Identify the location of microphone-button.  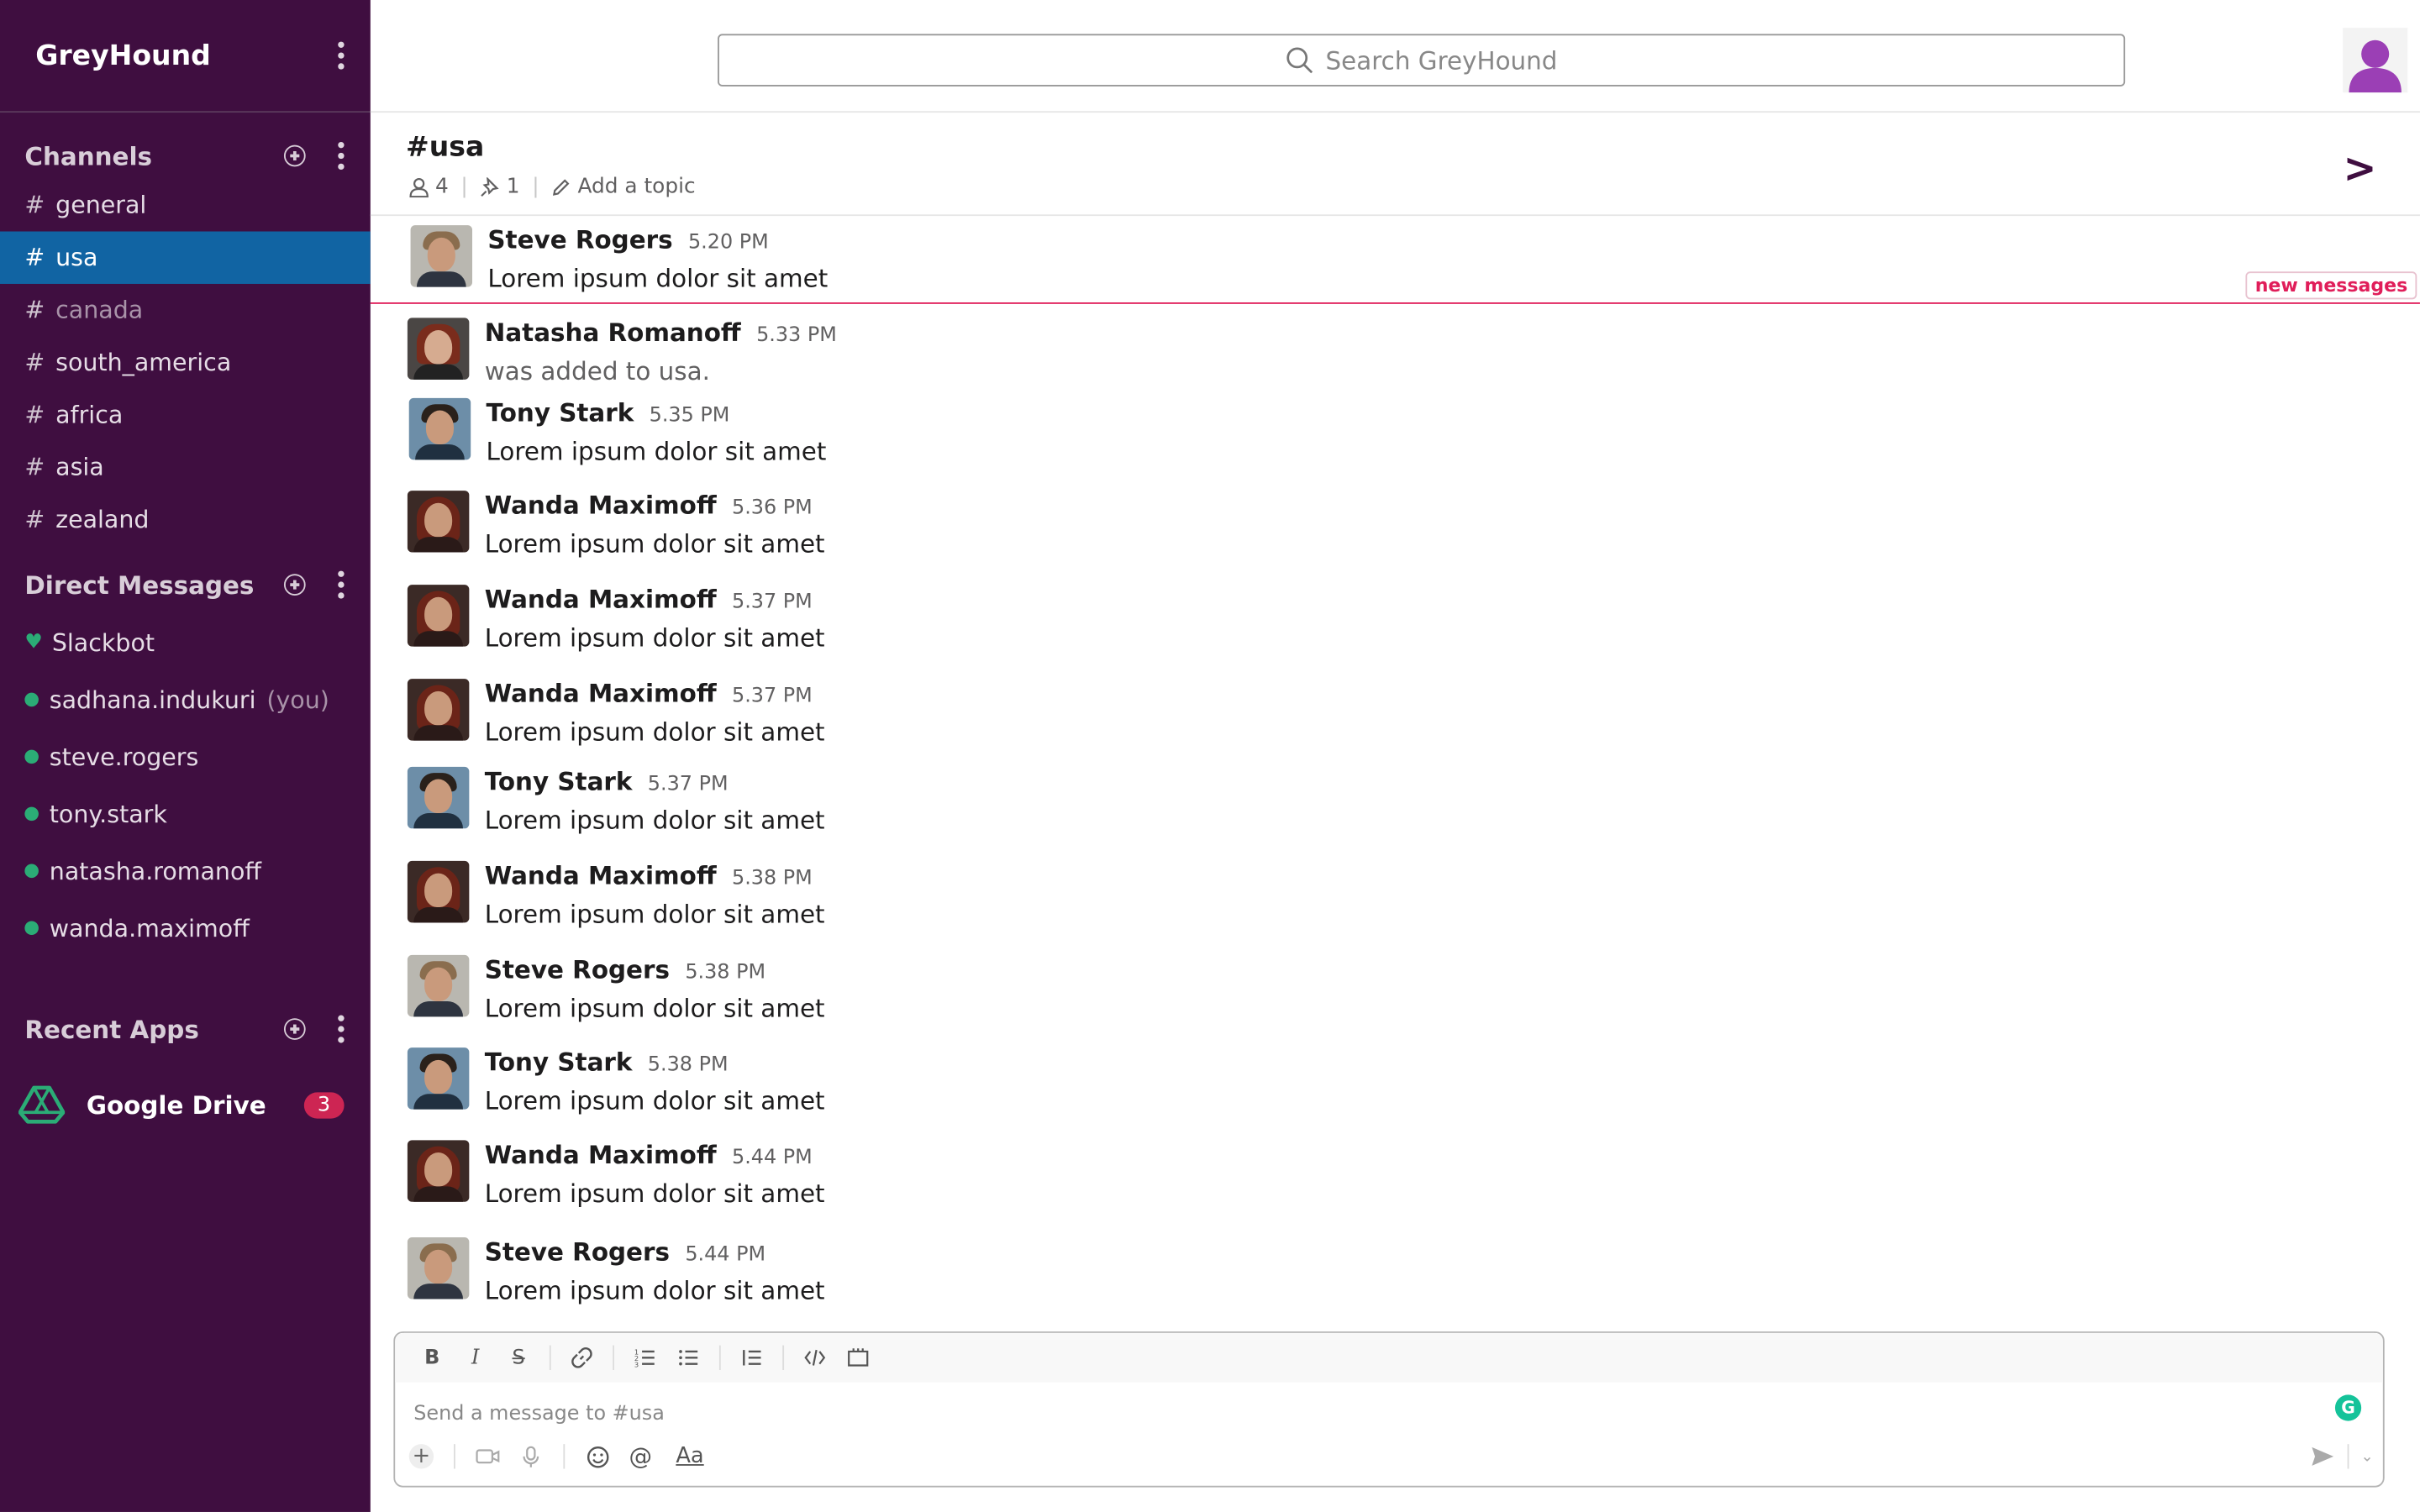
(531, 1456).